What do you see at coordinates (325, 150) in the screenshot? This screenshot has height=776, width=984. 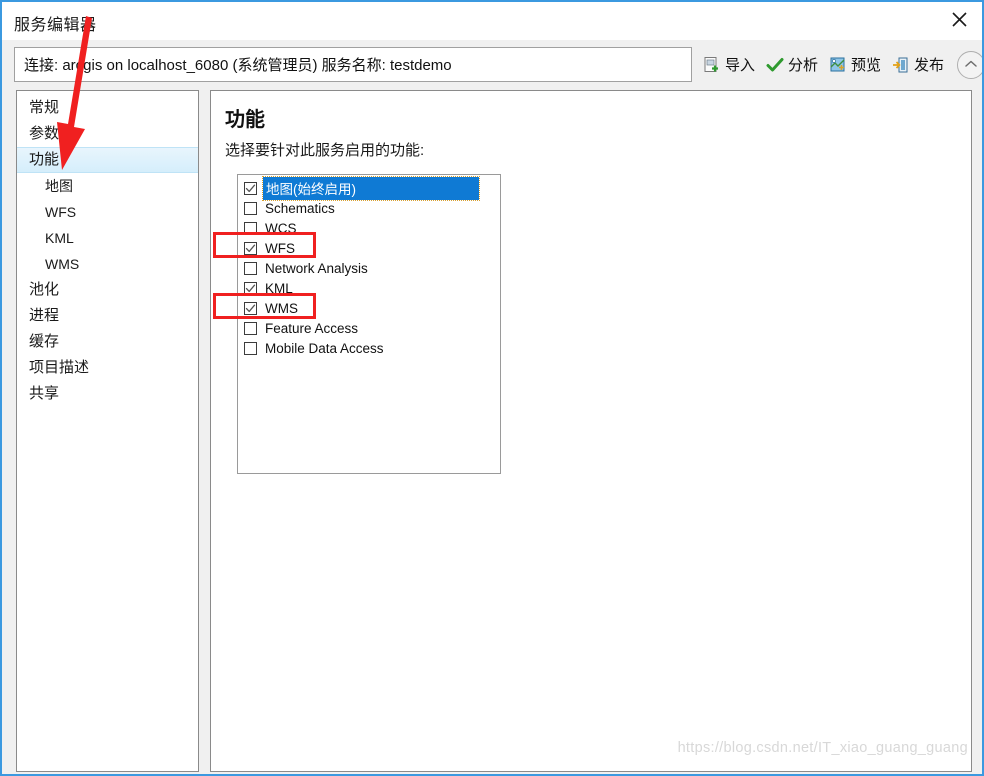 I see `page-subtitle: 选择要针对此服务启用的功能:` at bounding box center [325, 150].